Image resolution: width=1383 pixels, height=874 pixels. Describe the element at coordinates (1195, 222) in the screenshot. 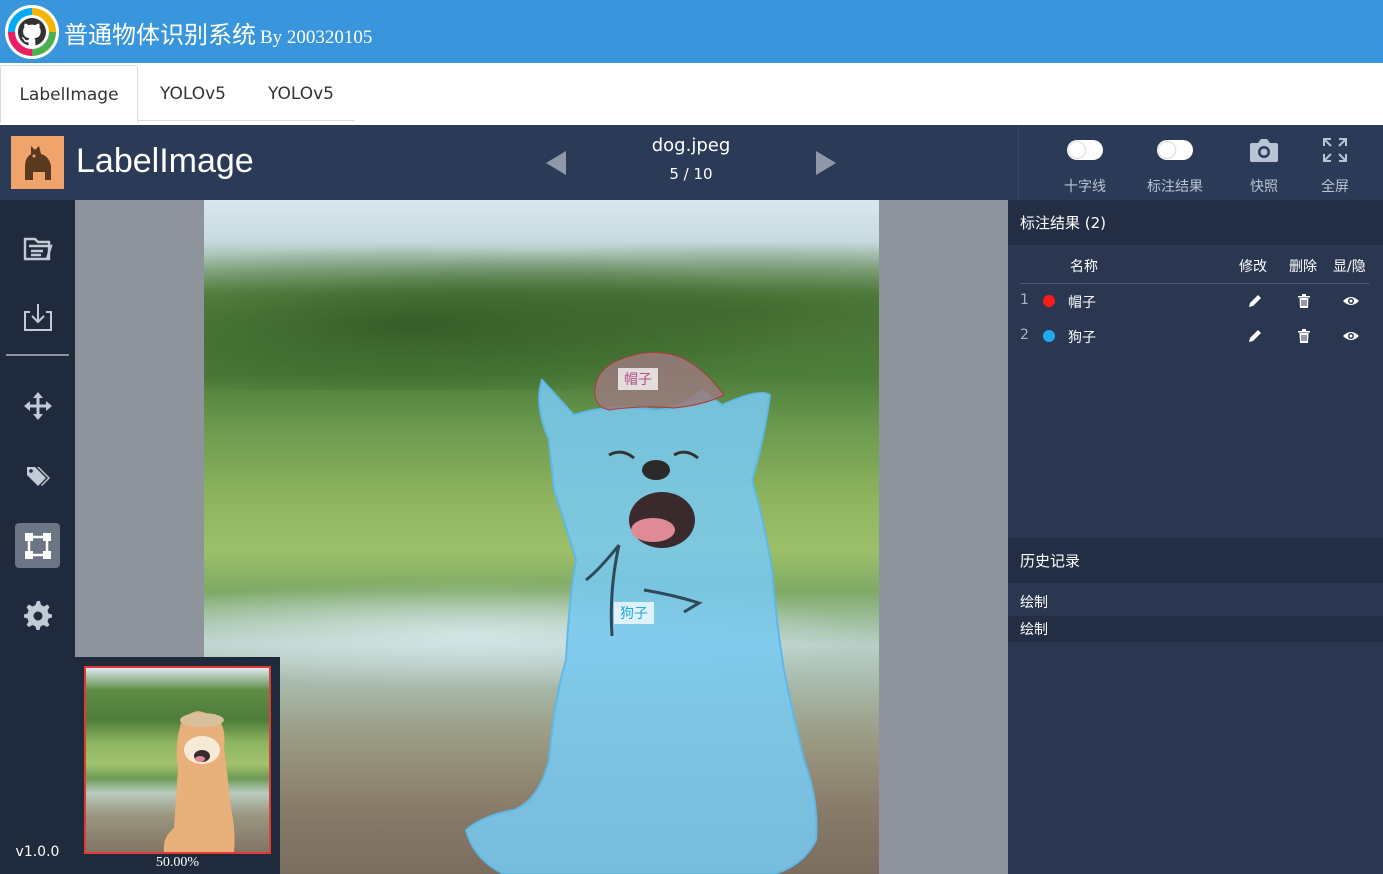

I see `annotations-panel-title: 标注结果 (2)` at that location.